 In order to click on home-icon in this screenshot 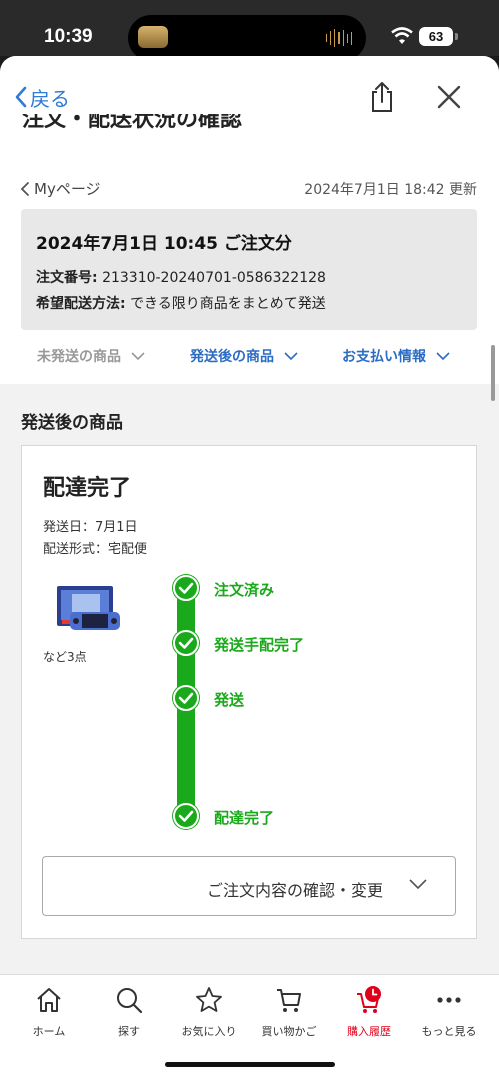, I will do `click(49, 1000)`.